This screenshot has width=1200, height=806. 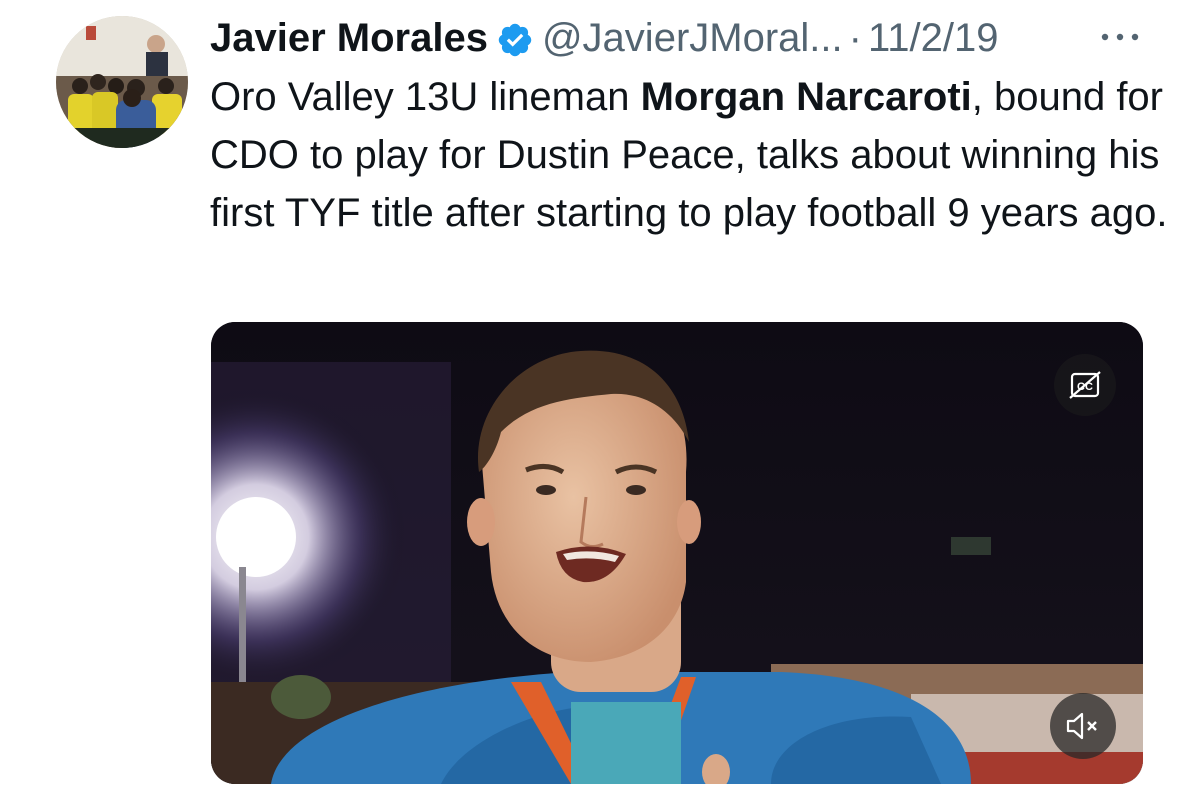 I want to click on volume-muted-icon, so click(x=1081, y=726).